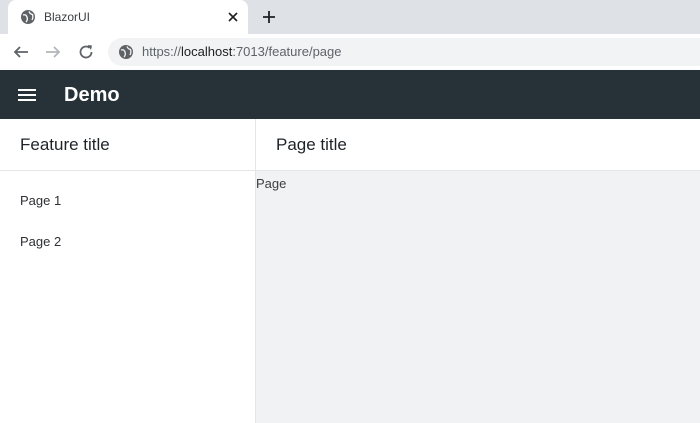 The image size is (700, 423). I want to click on back-arrow-icon, so click(21, 52).